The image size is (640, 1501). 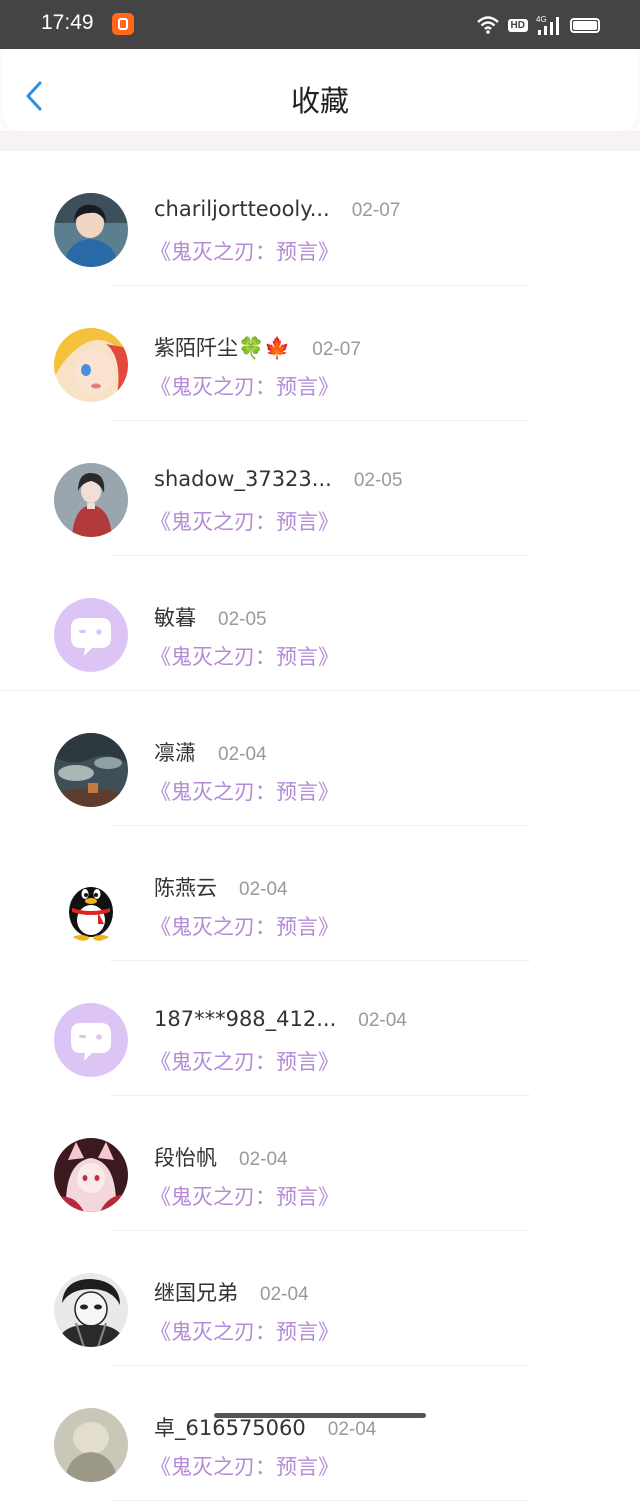 What do you see at coordinates (585, 25) in the screenshot?
I see `battery-icon` at bounding box center [585, 25].